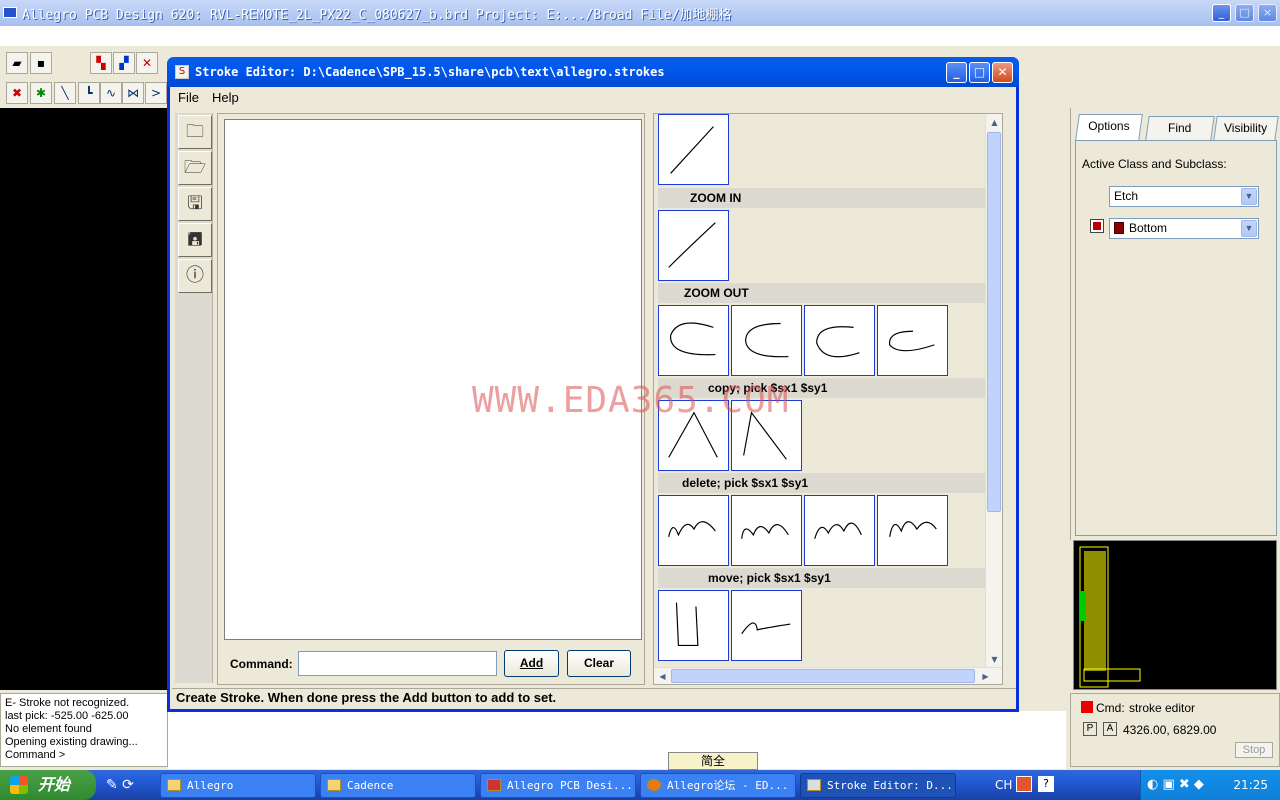 The image size is (1280, 800). Describe the element at coordinates (334, 785) in the screenshot. I see `folder-icon` at that location.